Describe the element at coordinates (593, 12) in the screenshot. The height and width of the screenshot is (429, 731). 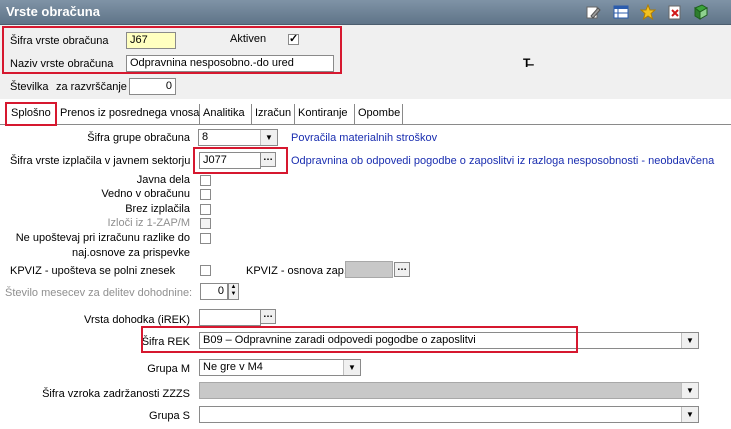
I see `edit-icon` at that location.